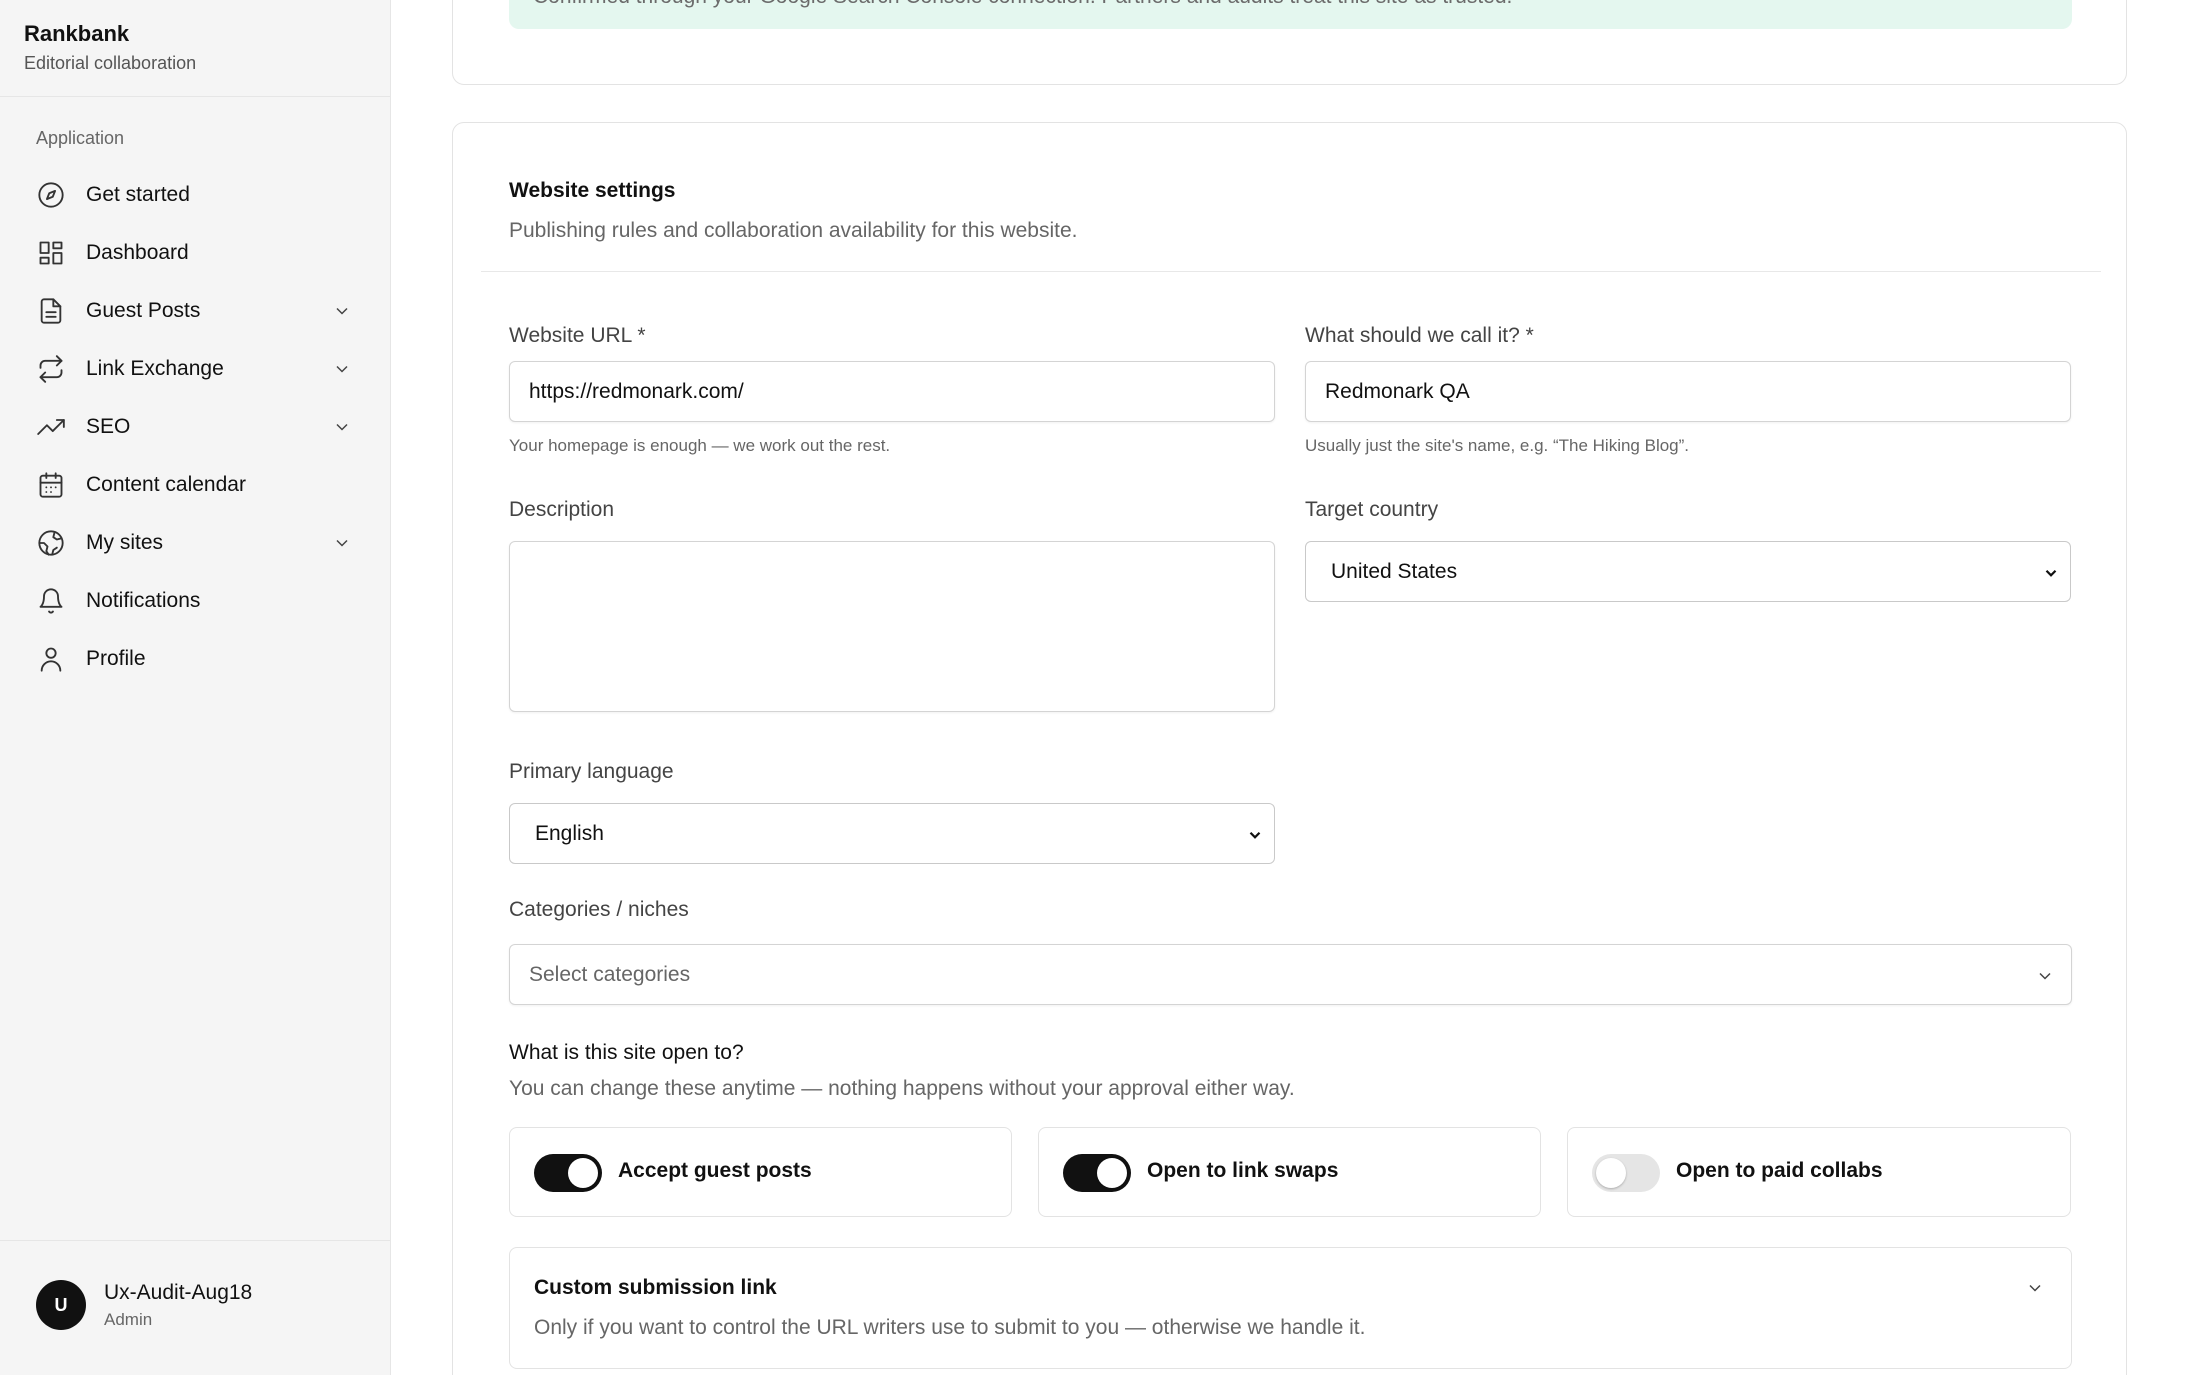 The image size is (2200, 1375). What do you see at coordinates (1419, 335) in the screenshot?
I see `site-name-label: What should we call it? *` at bounding box center [1419, 335].